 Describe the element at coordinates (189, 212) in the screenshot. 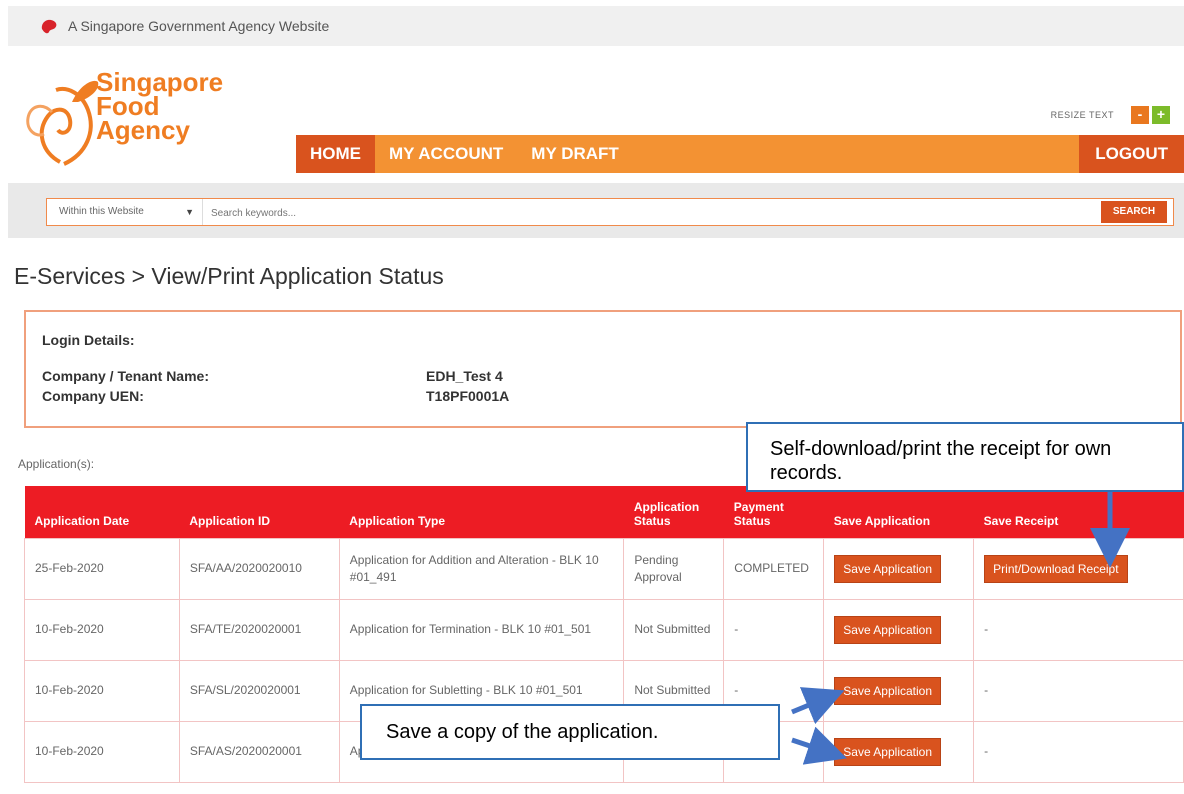

I see `chevron-down-icon: ▼` at that location.